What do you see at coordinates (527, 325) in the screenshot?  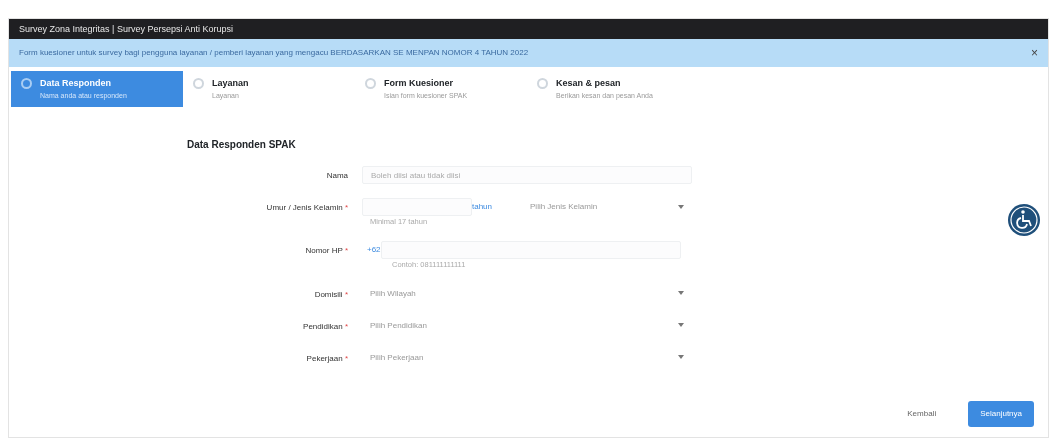 I see `select-field: Pilih Pendidikan` at bounding box center [527, 325].